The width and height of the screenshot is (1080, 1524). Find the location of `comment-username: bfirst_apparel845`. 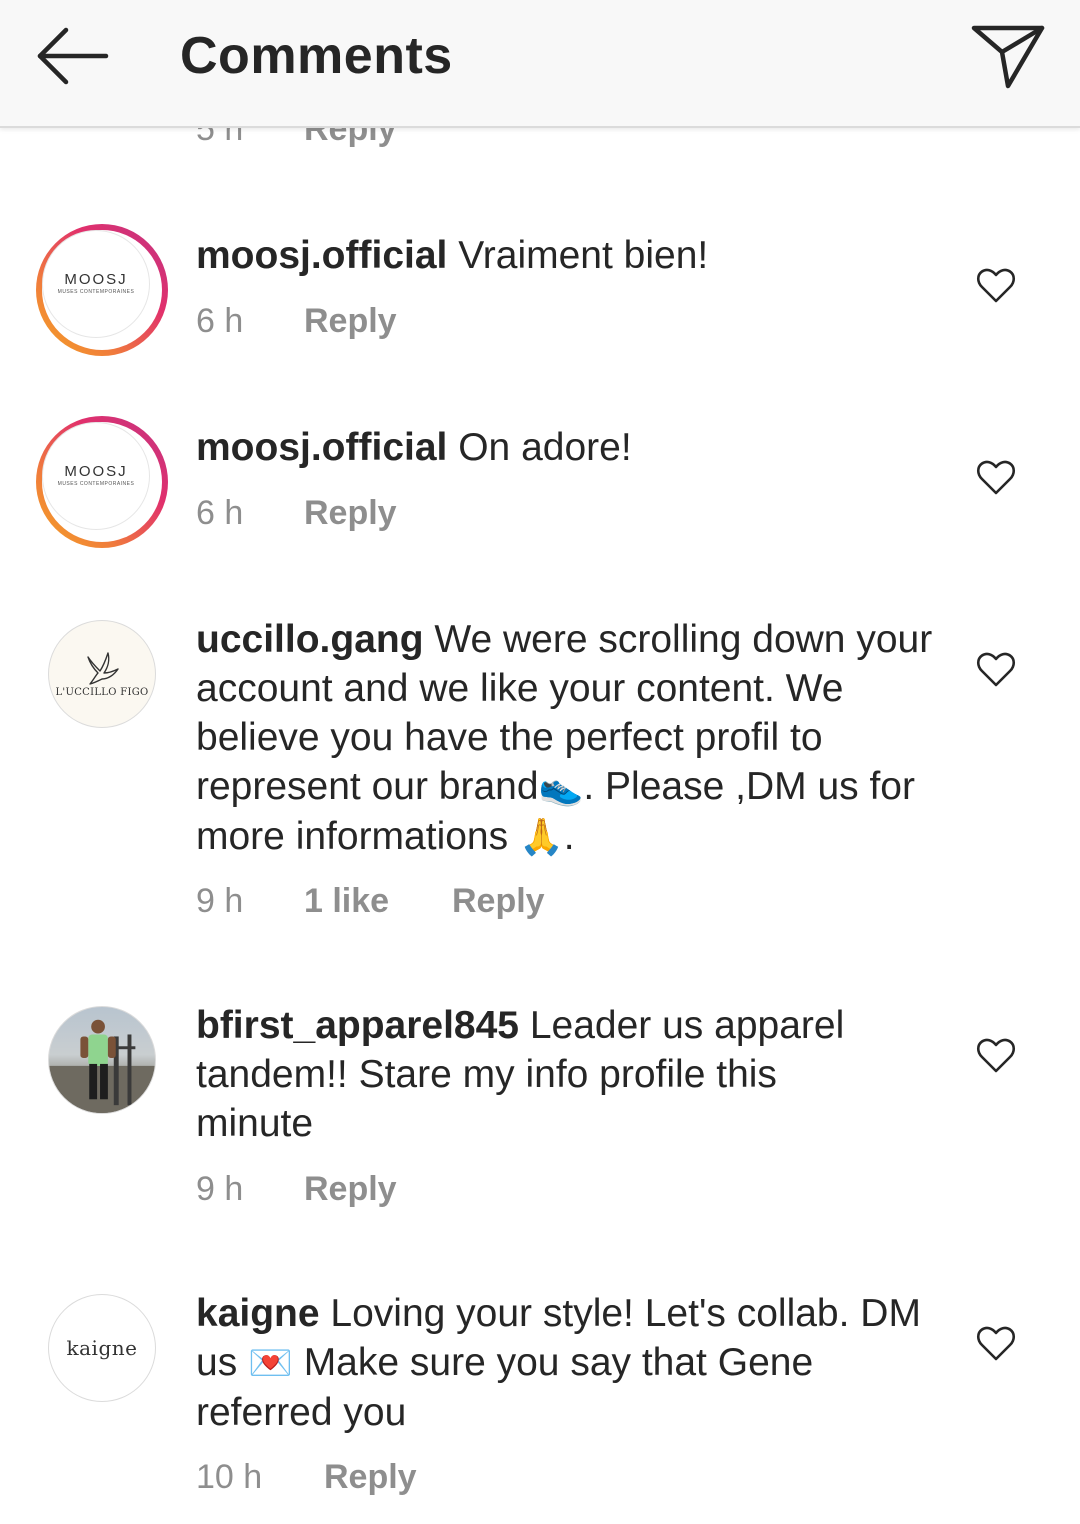

comment-username: bfirst_apparel845 is located at coordinates (357, 1025).